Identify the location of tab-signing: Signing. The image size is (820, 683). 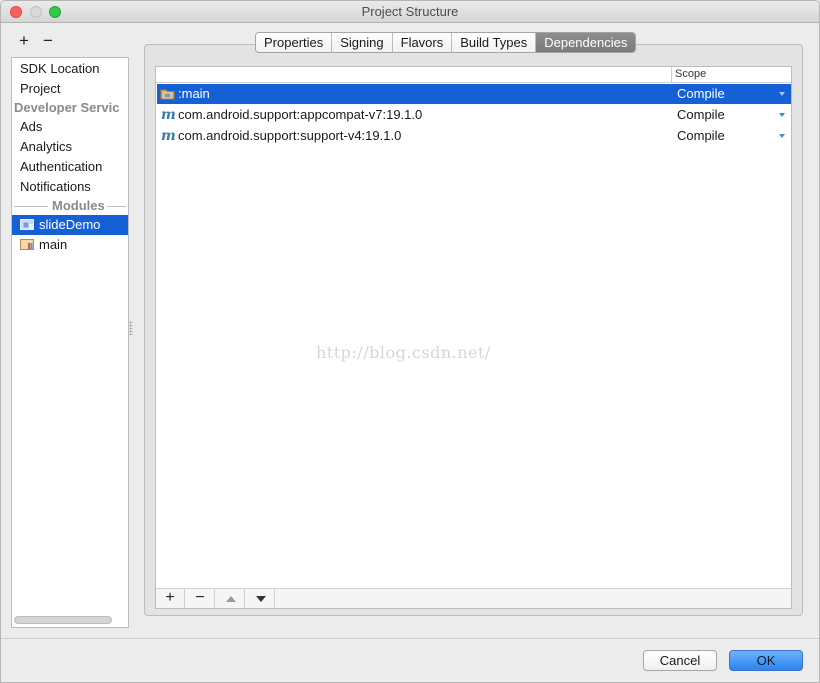
(362, 42).